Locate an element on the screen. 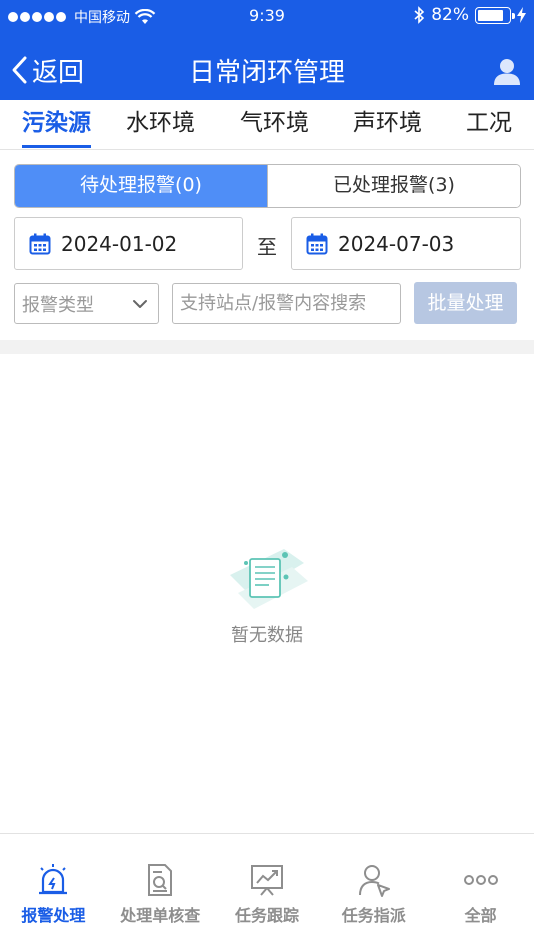 The width and height of the screenshot is (534, 950). battery-icon is located at coordinates (495, 15).